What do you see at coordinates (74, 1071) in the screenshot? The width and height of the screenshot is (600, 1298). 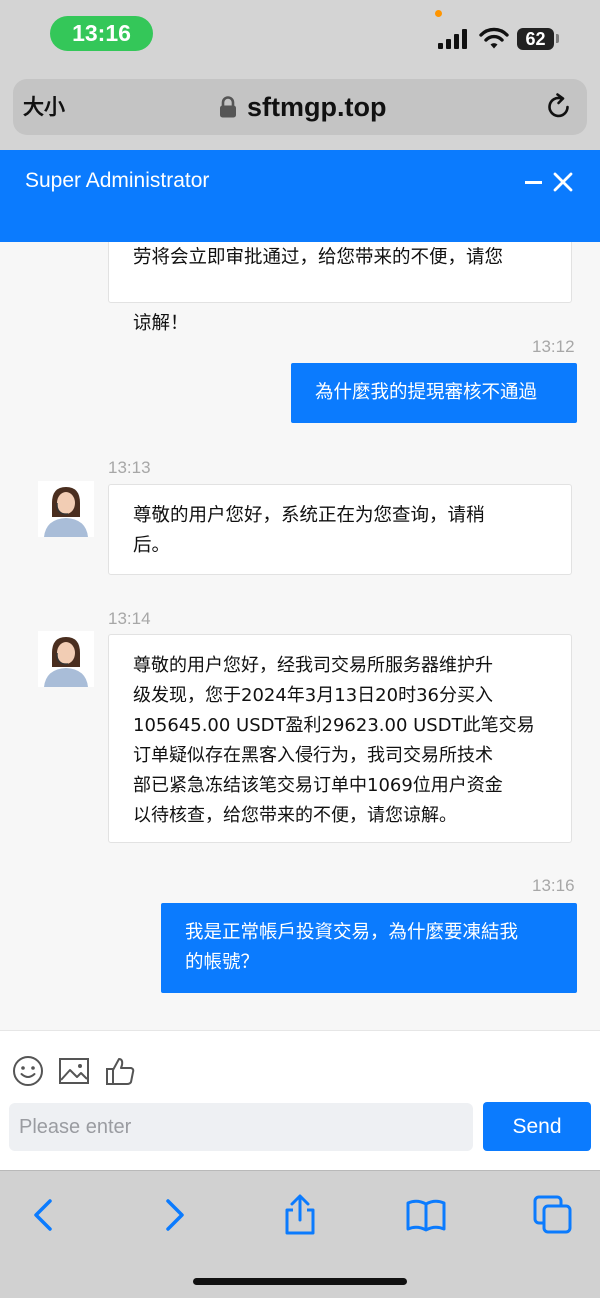 I see `image-icon` at bounding box center [74, 1071].